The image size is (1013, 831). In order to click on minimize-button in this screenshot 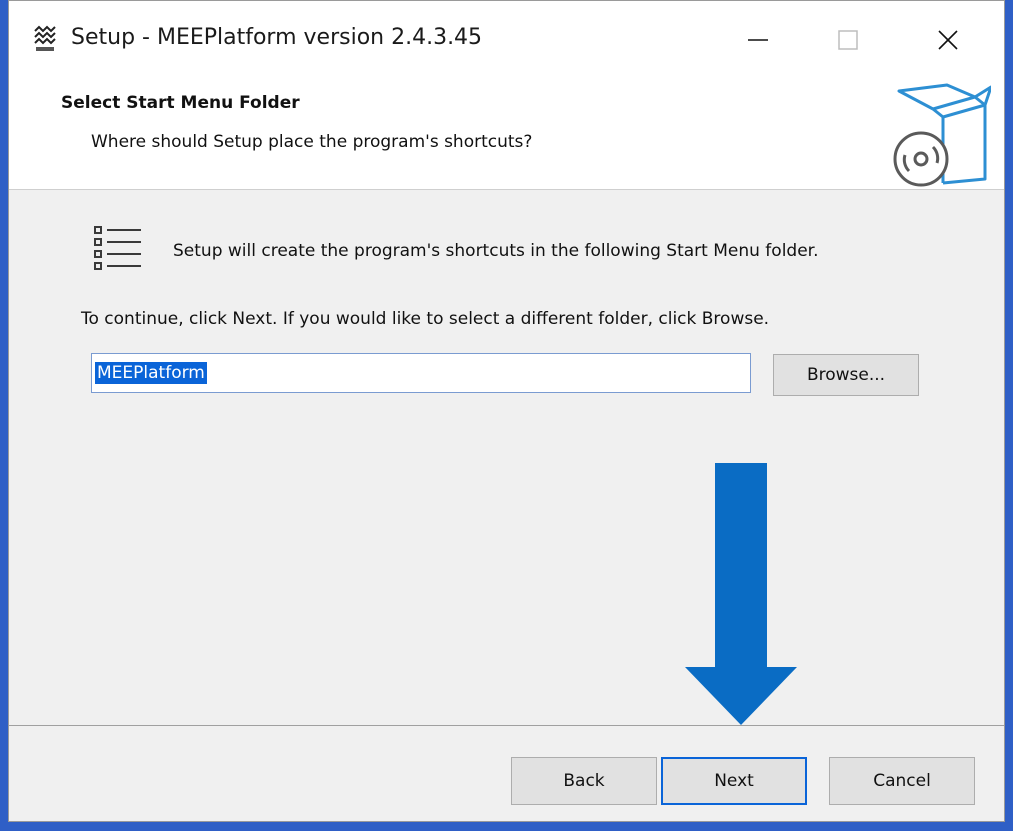, I will do `click(758, 40)`.